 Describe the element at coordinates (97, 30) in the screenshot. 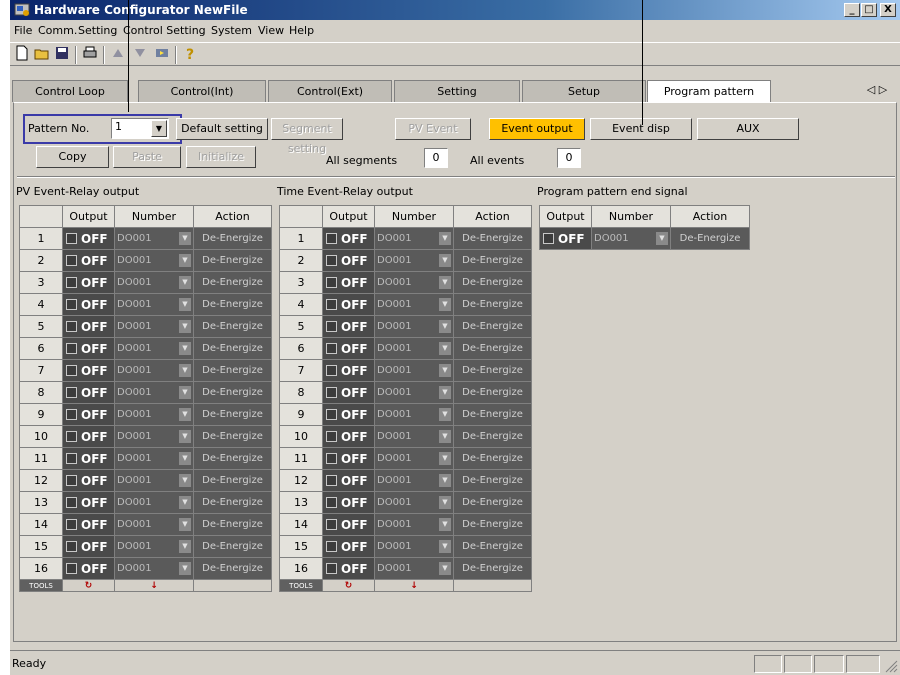

I see `menu-setting: Setting` at that location.